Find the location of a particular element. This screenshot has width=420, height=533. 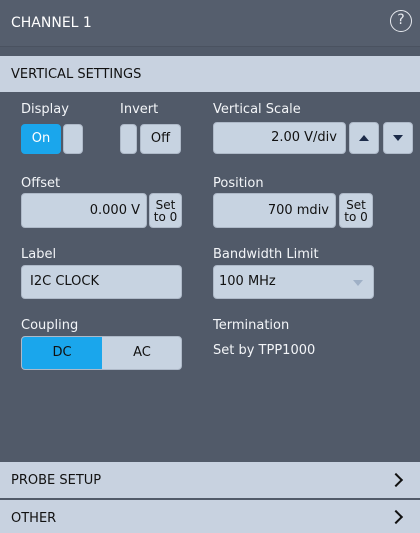

position-set-to-zero-button: Set to 0 is located at coordinates (356, 210).